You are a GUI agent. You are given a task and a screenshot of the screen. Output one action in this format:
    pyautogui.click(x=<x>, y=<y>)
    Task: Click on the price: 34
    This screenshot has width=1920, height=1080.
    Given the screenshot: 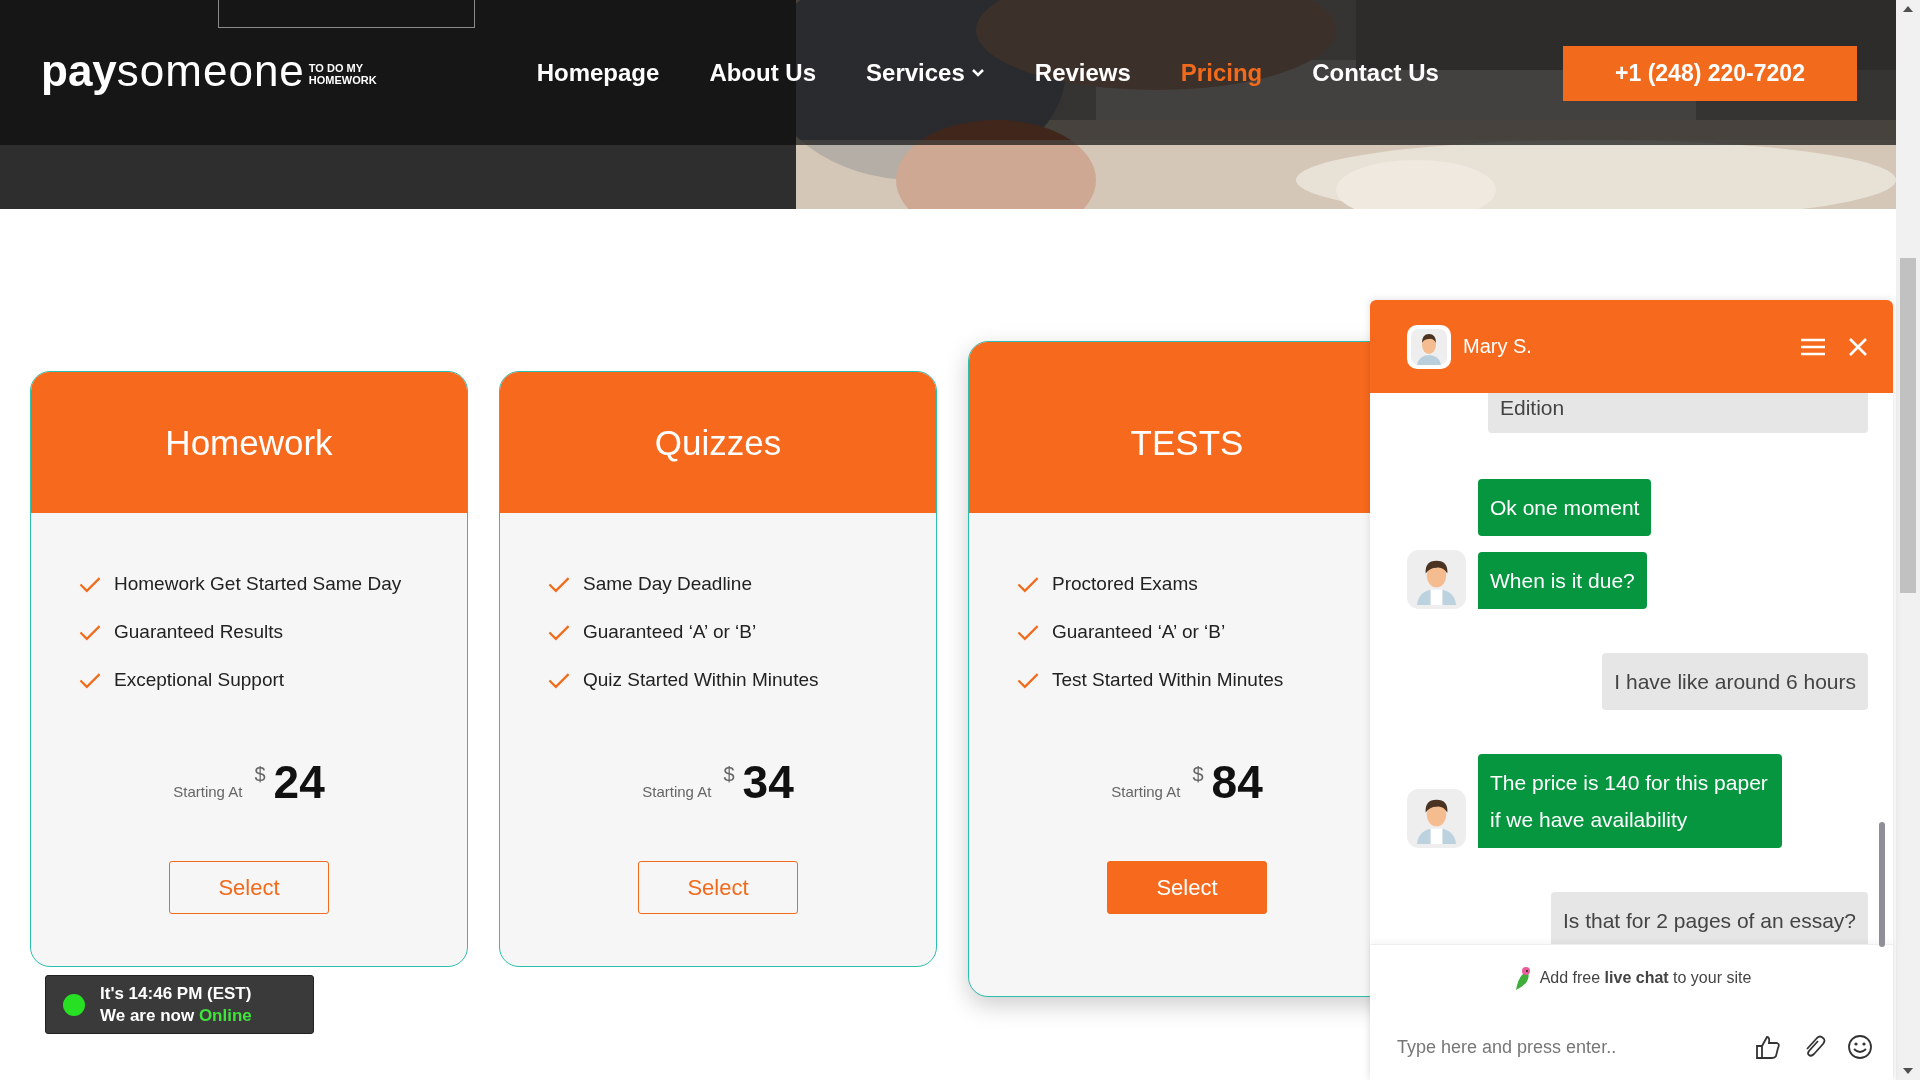 What is the action you would take?
    pyautogui.click(x=768, y=782)
    